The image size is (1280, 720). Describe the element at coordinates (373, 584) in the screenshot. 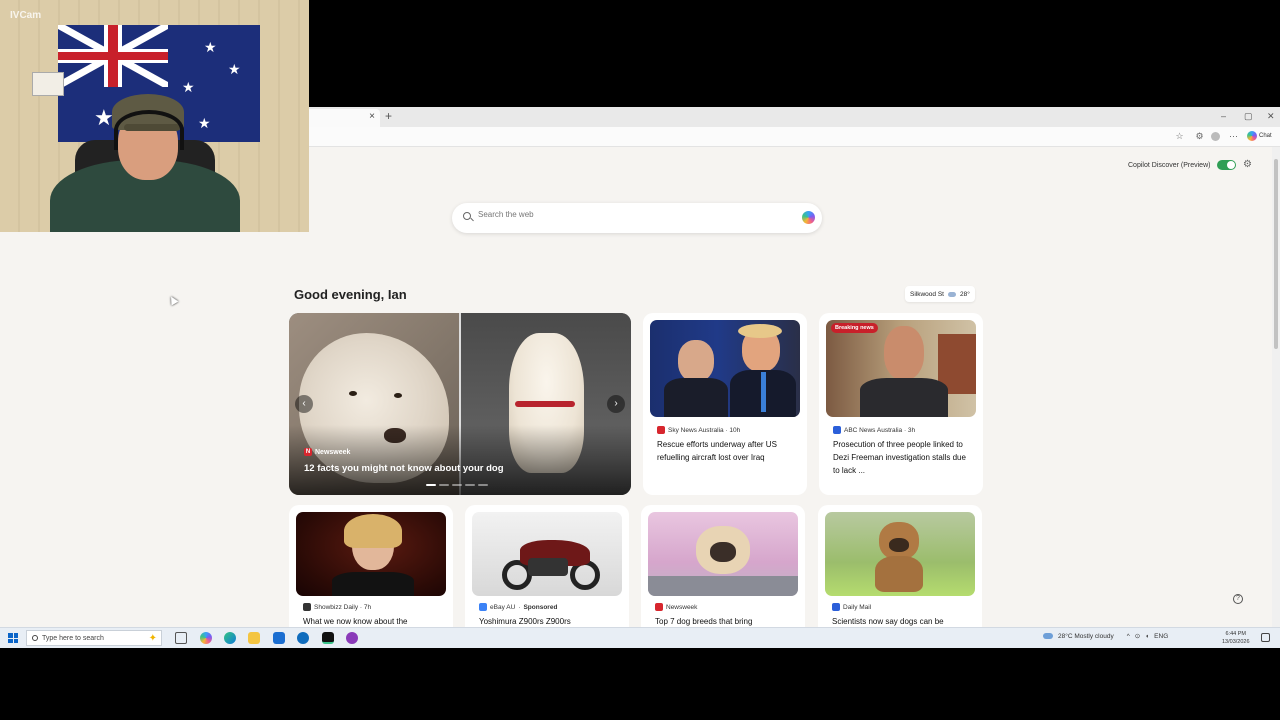

I see `person-dress` at that location.